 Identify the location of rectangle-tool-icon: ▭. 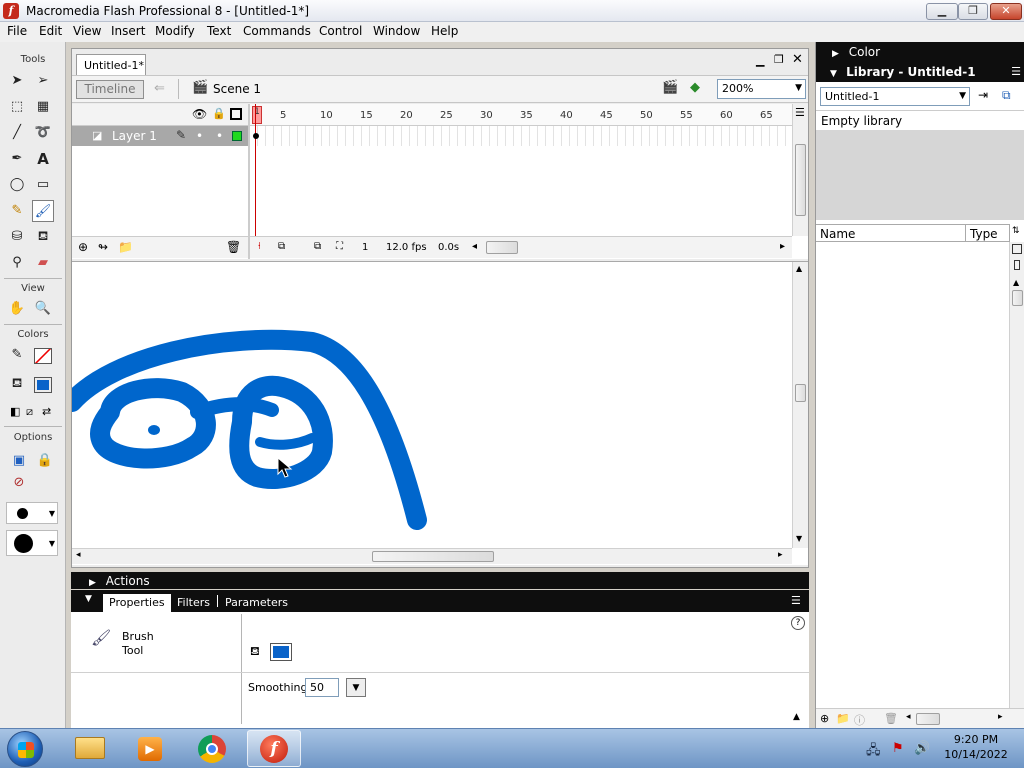
(43, 185).